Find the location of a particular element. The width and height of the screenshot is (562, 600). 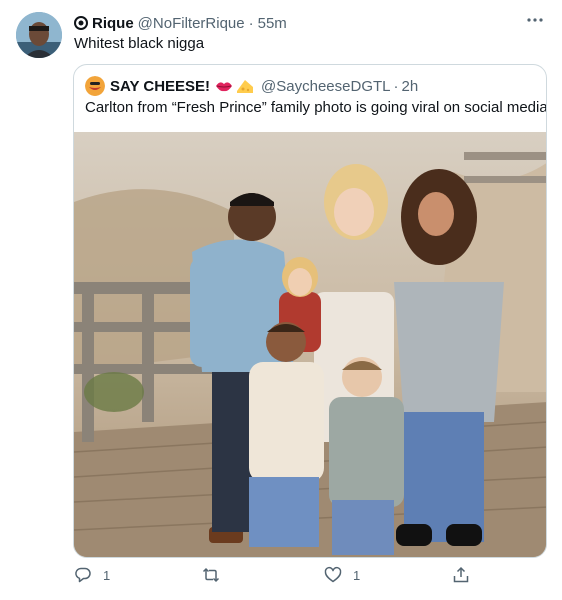

author-name: Rique is located at coordinates (113, 23).